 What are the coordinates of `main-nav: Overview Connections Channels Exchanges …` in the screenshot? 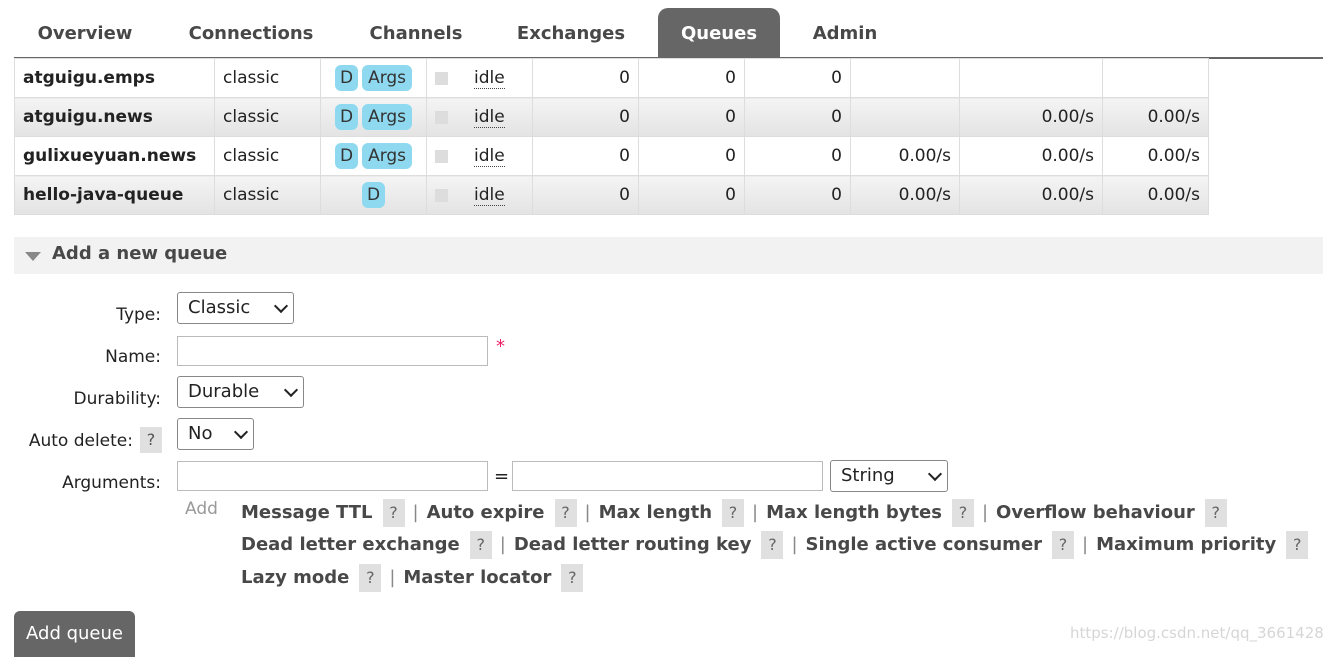 It's located at (668, 33).